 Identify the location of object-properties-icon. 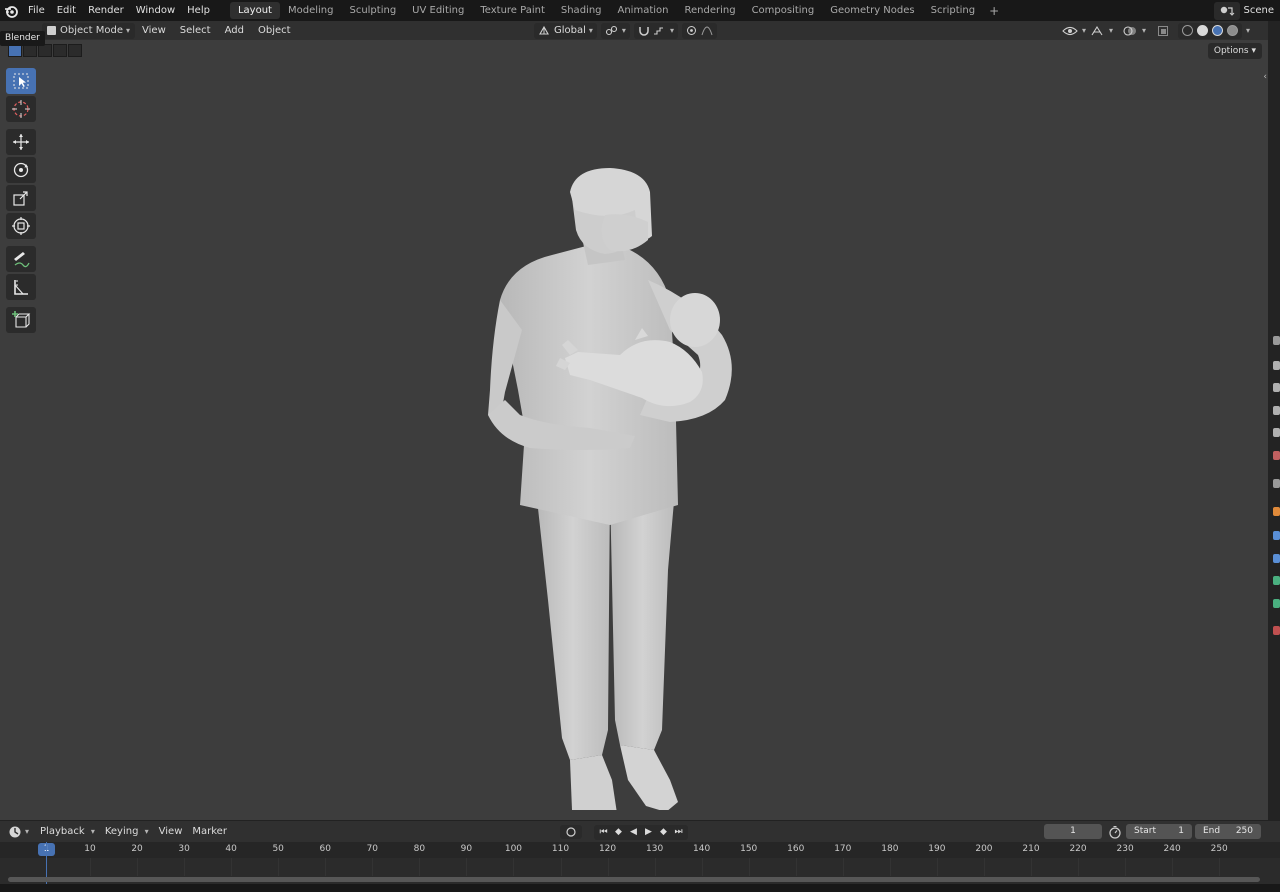
(1276, 511).